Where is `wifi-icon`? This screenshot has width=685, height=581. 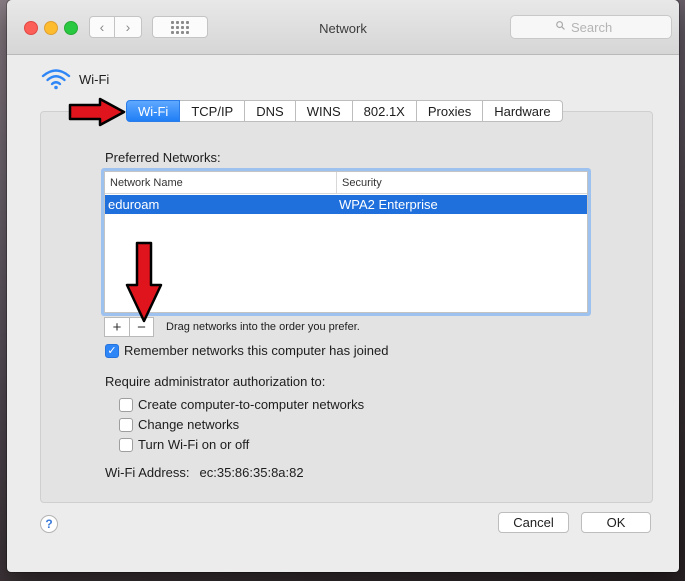 wifi-icon is located at coordinates (56, 79).